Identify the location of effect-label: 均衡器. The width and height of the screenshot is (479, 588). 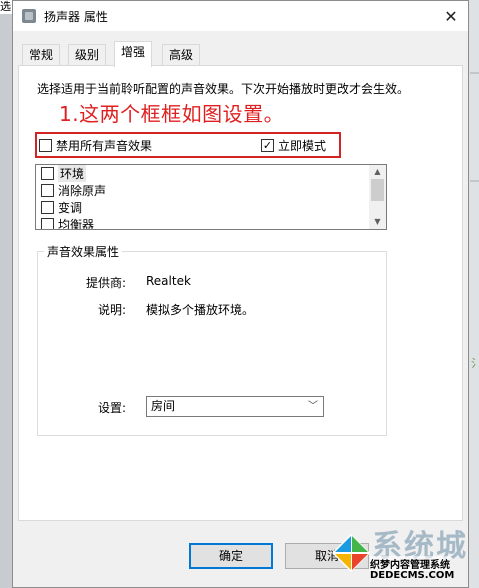
(76, 224).